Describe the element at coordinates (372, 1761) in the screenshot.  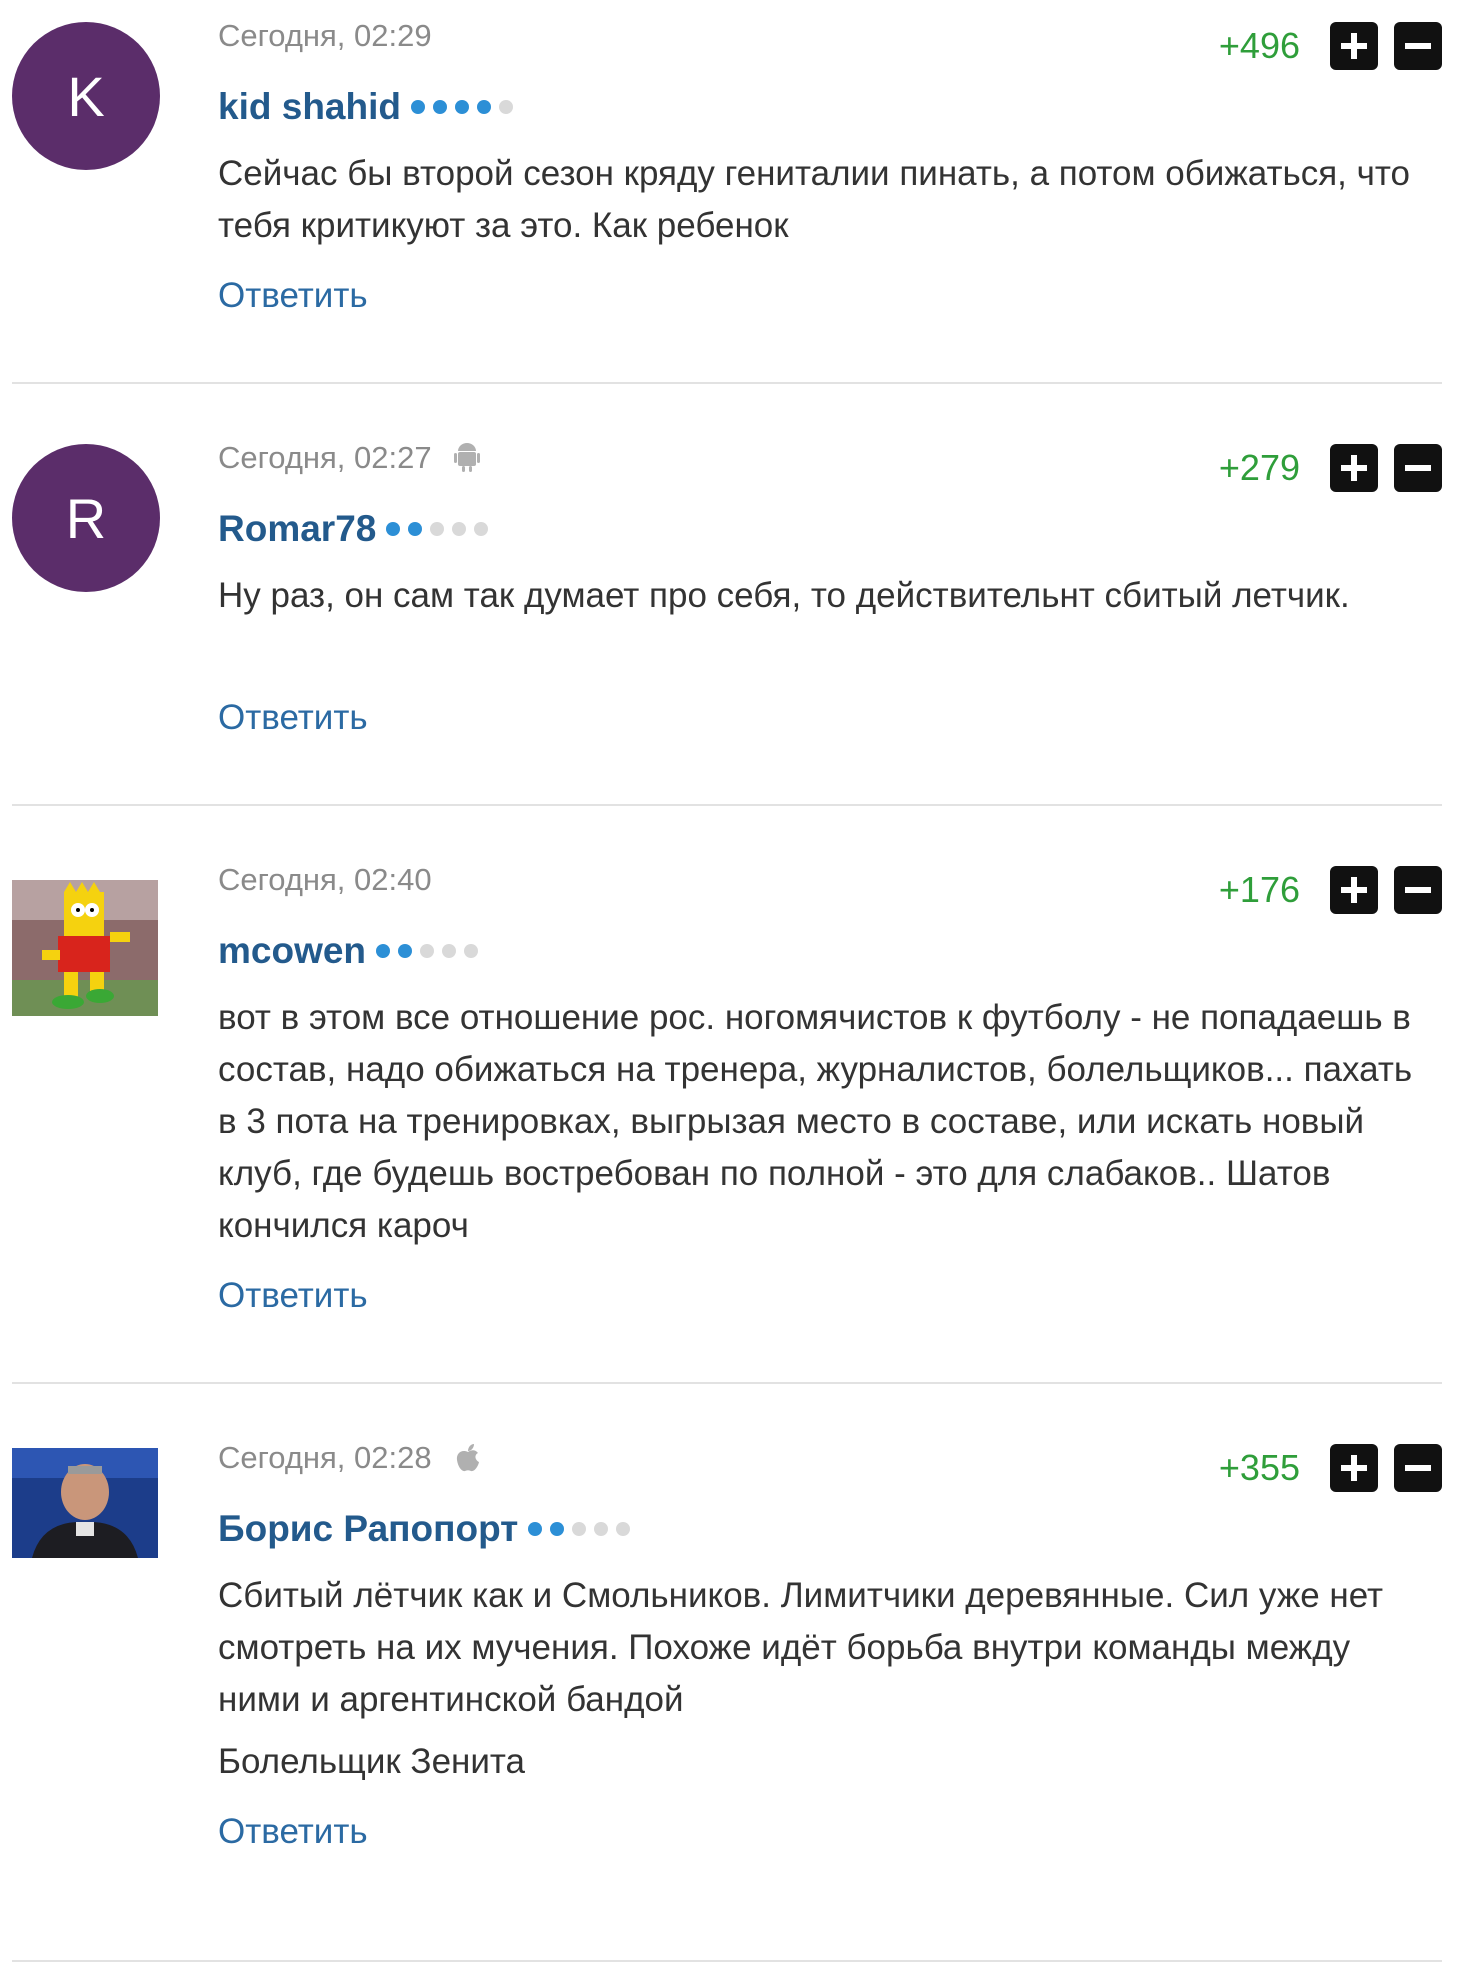
I see `signature: Болельщик Зенита` at that location.